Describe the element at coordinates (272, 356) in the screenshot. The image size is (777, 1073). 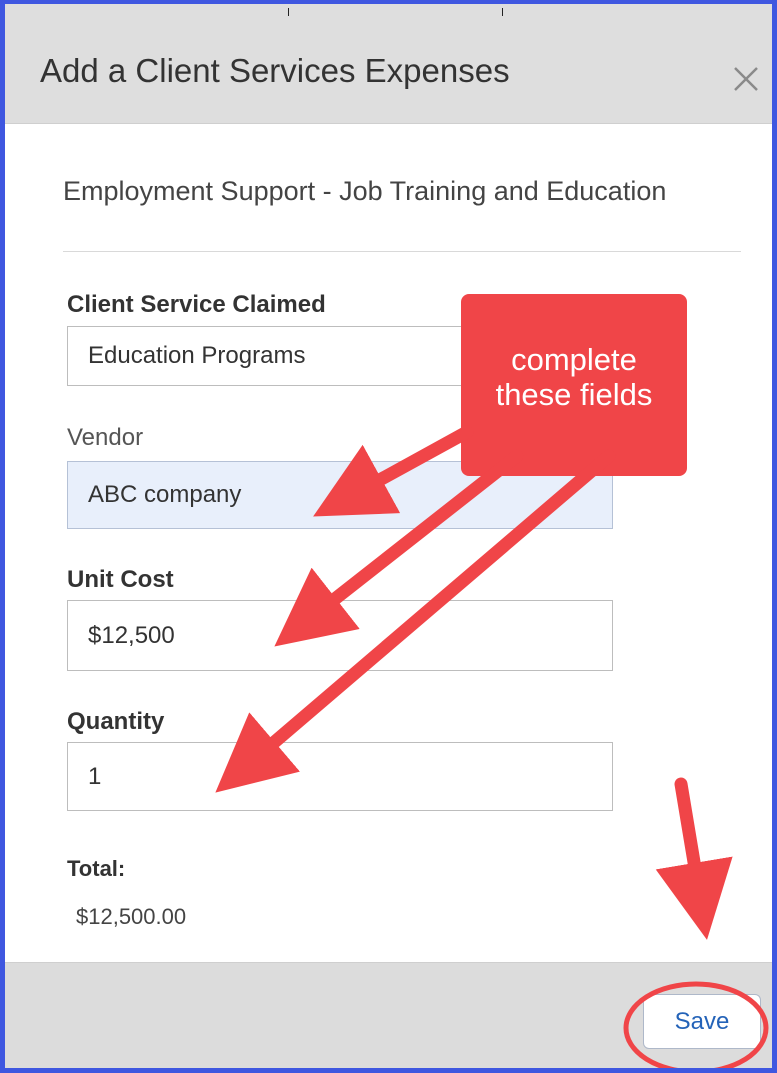
I see `client-service-field: Education Programs` at that location.